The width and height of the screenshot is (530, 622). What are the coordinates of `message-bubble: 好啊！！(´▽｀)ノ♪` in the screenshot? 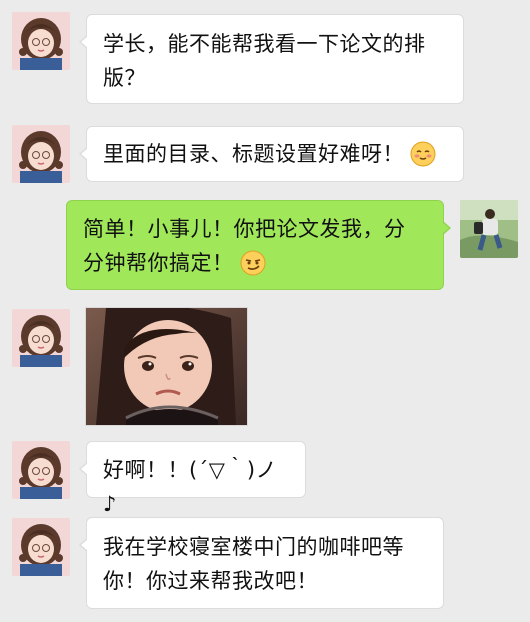 It's located at (192, 478).